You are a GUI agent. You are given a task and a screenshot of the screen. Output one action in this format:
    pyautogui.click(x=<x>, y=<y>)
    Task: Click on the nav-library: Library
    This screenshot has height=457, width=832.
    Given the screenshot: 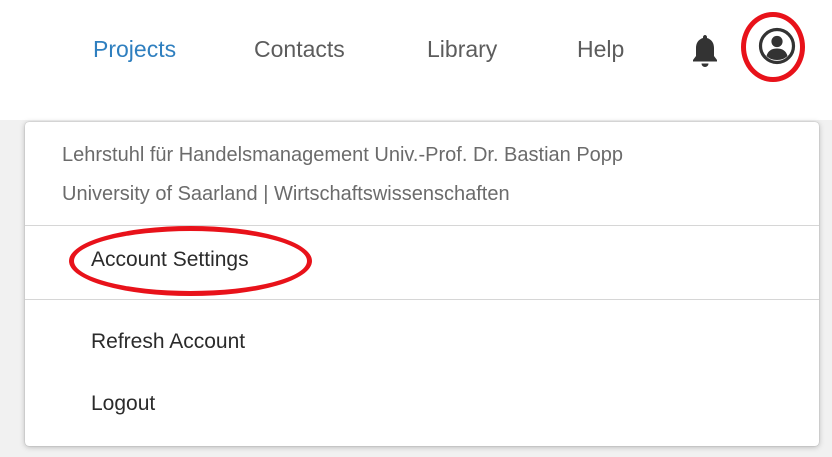 What is the action you would take?
    pyautogui.click(x=462, y=49)
    